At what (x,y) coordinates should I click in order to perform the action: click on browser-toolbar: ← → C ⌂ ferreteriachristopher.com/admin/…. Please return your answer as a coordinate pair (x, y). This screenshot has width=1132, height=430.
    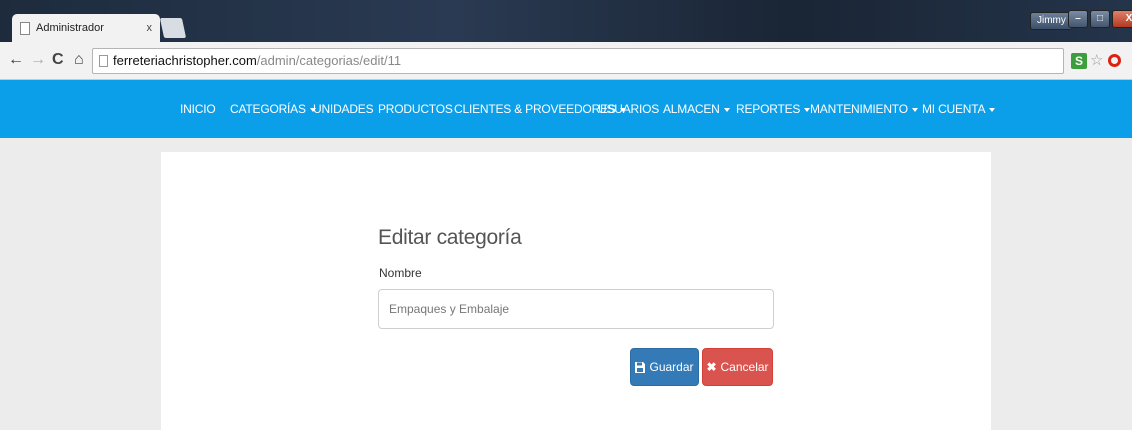
    Looking at the image, I should click on (566, 61).